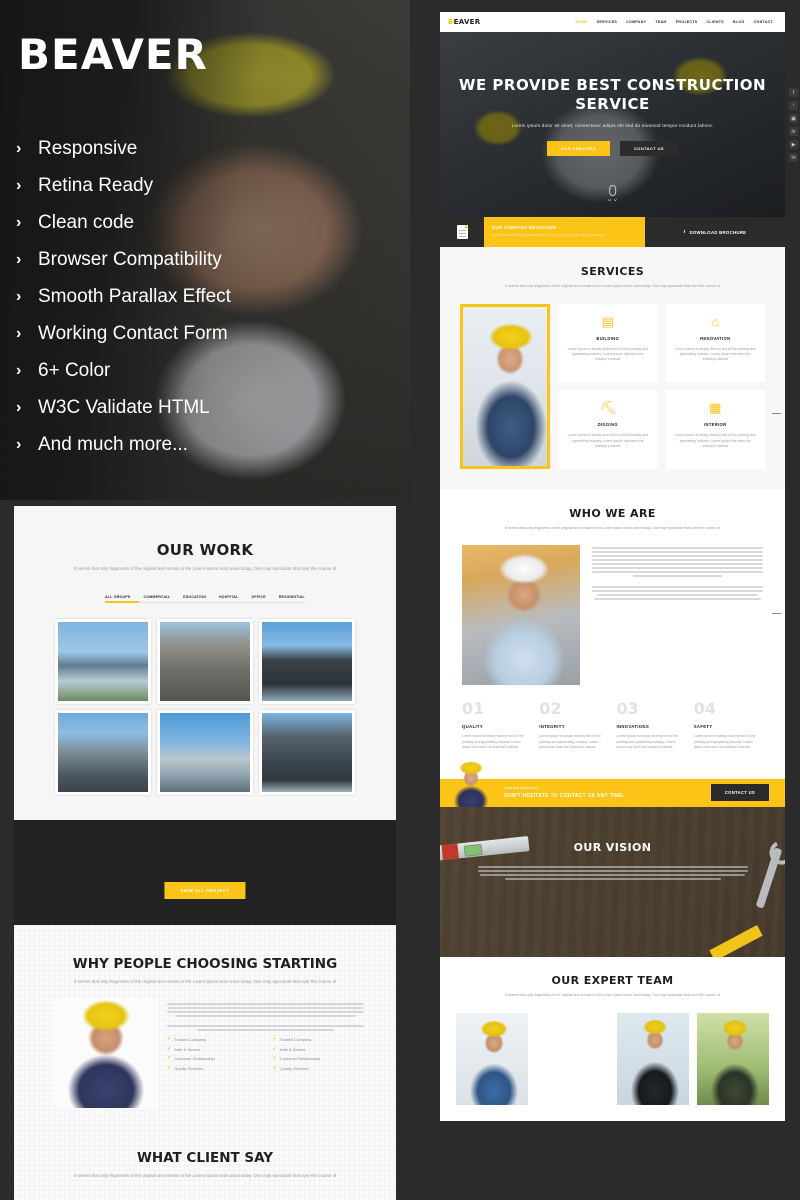 The height and width of the screenshot is (1200, 800). What do you see at coordinates (715, 22) in the screenshot?
I see `nav-item-clients: CLIENTS` at bounding box center [715, 22].